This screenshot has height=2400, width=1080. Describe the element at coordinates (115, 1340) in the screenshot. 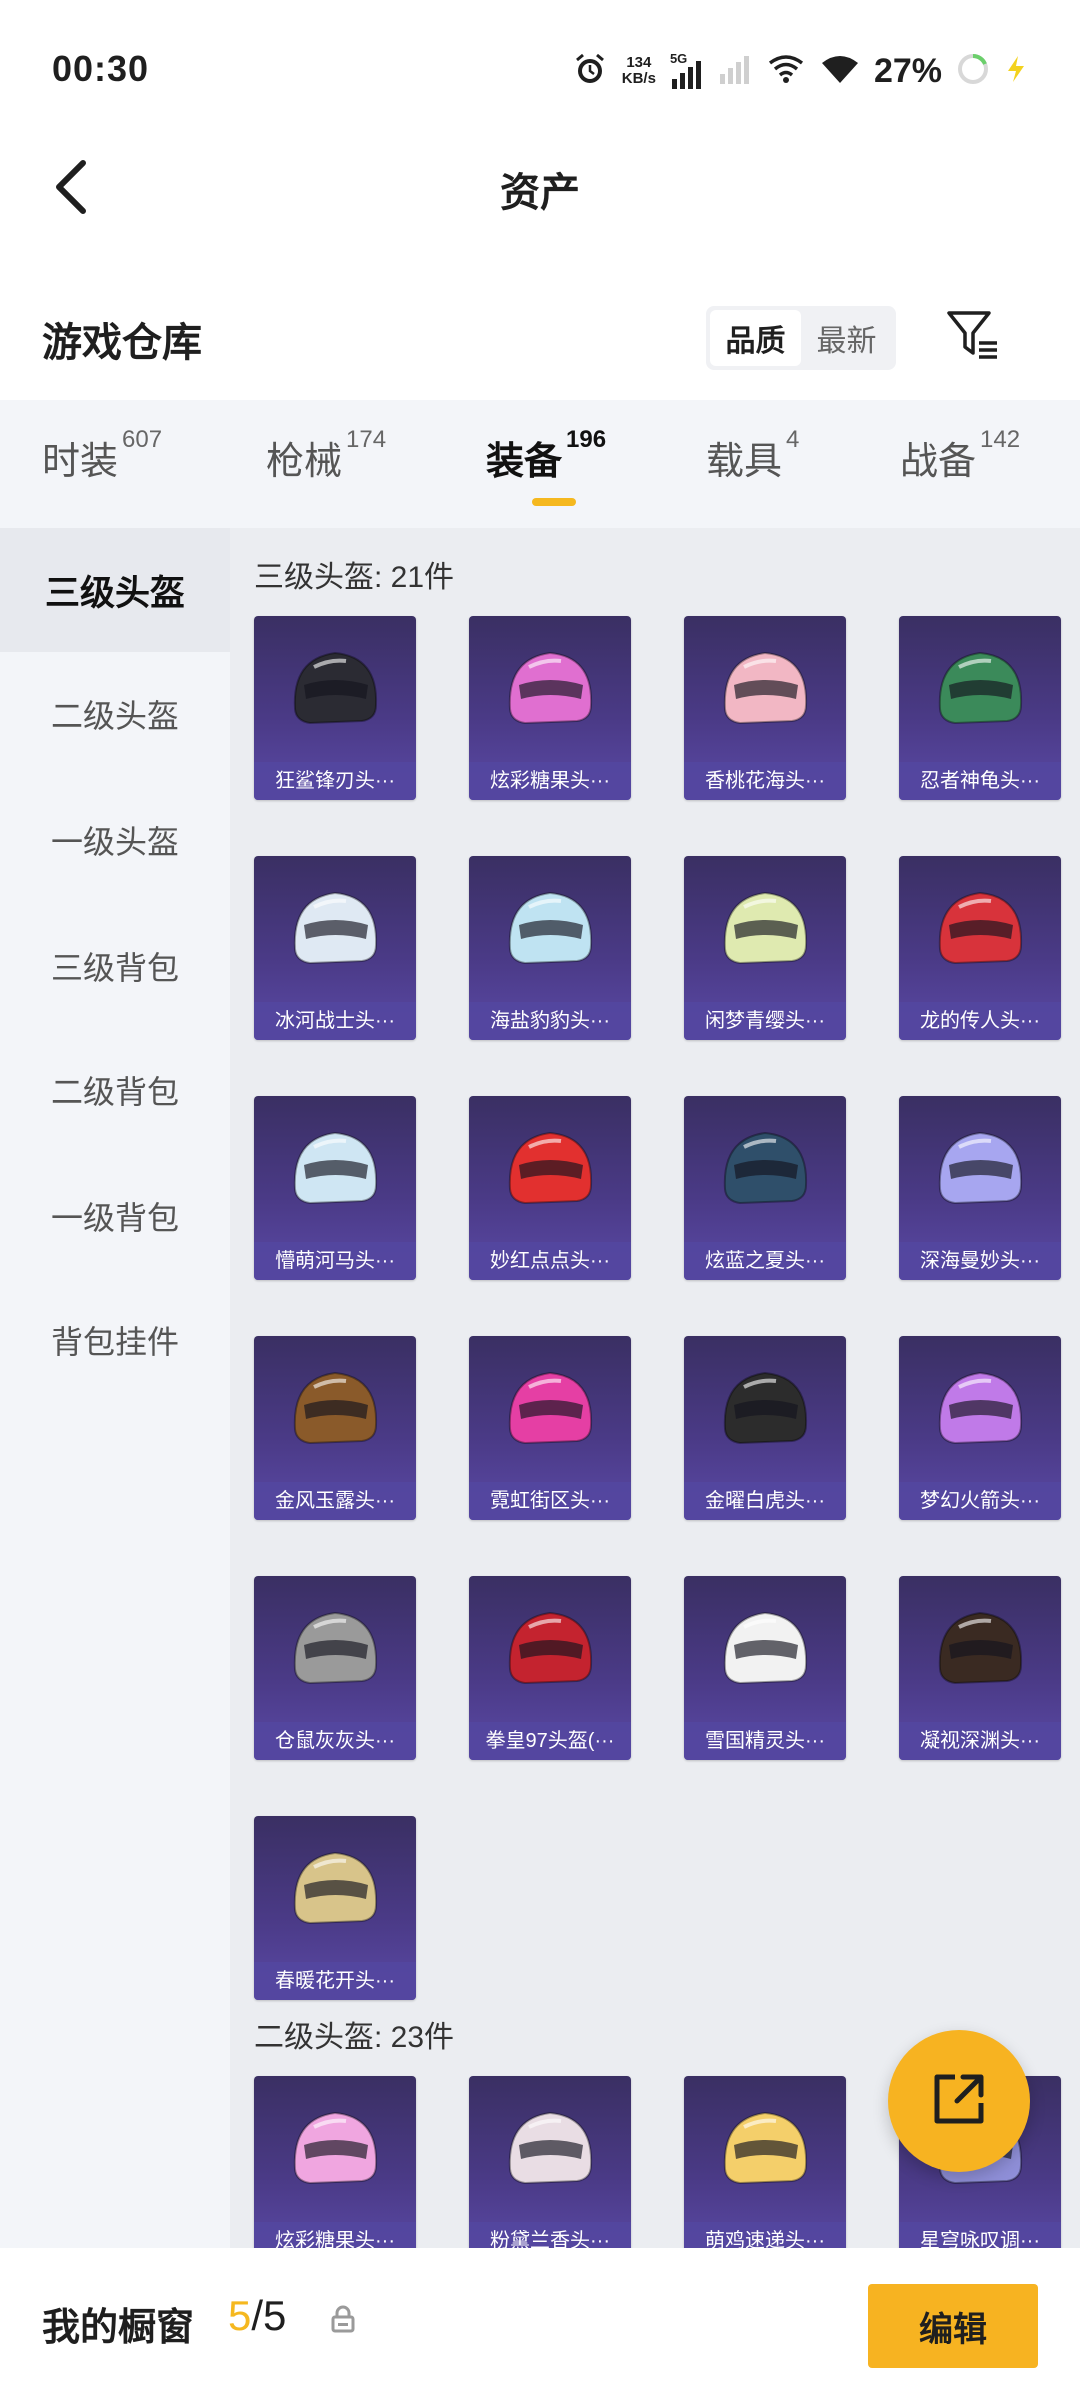

I see `sidebar-item-backpack-charm: 背包挂件` at that location.